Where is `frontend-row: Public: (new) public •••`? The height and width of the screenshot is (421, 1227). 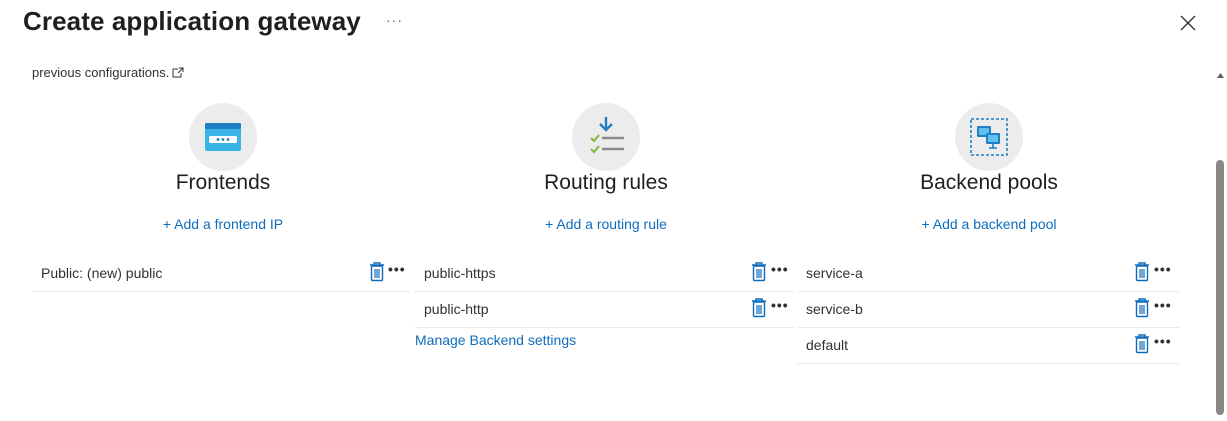
frontend-row: Public: (new) public ••• is located at coordinates (221, 274).